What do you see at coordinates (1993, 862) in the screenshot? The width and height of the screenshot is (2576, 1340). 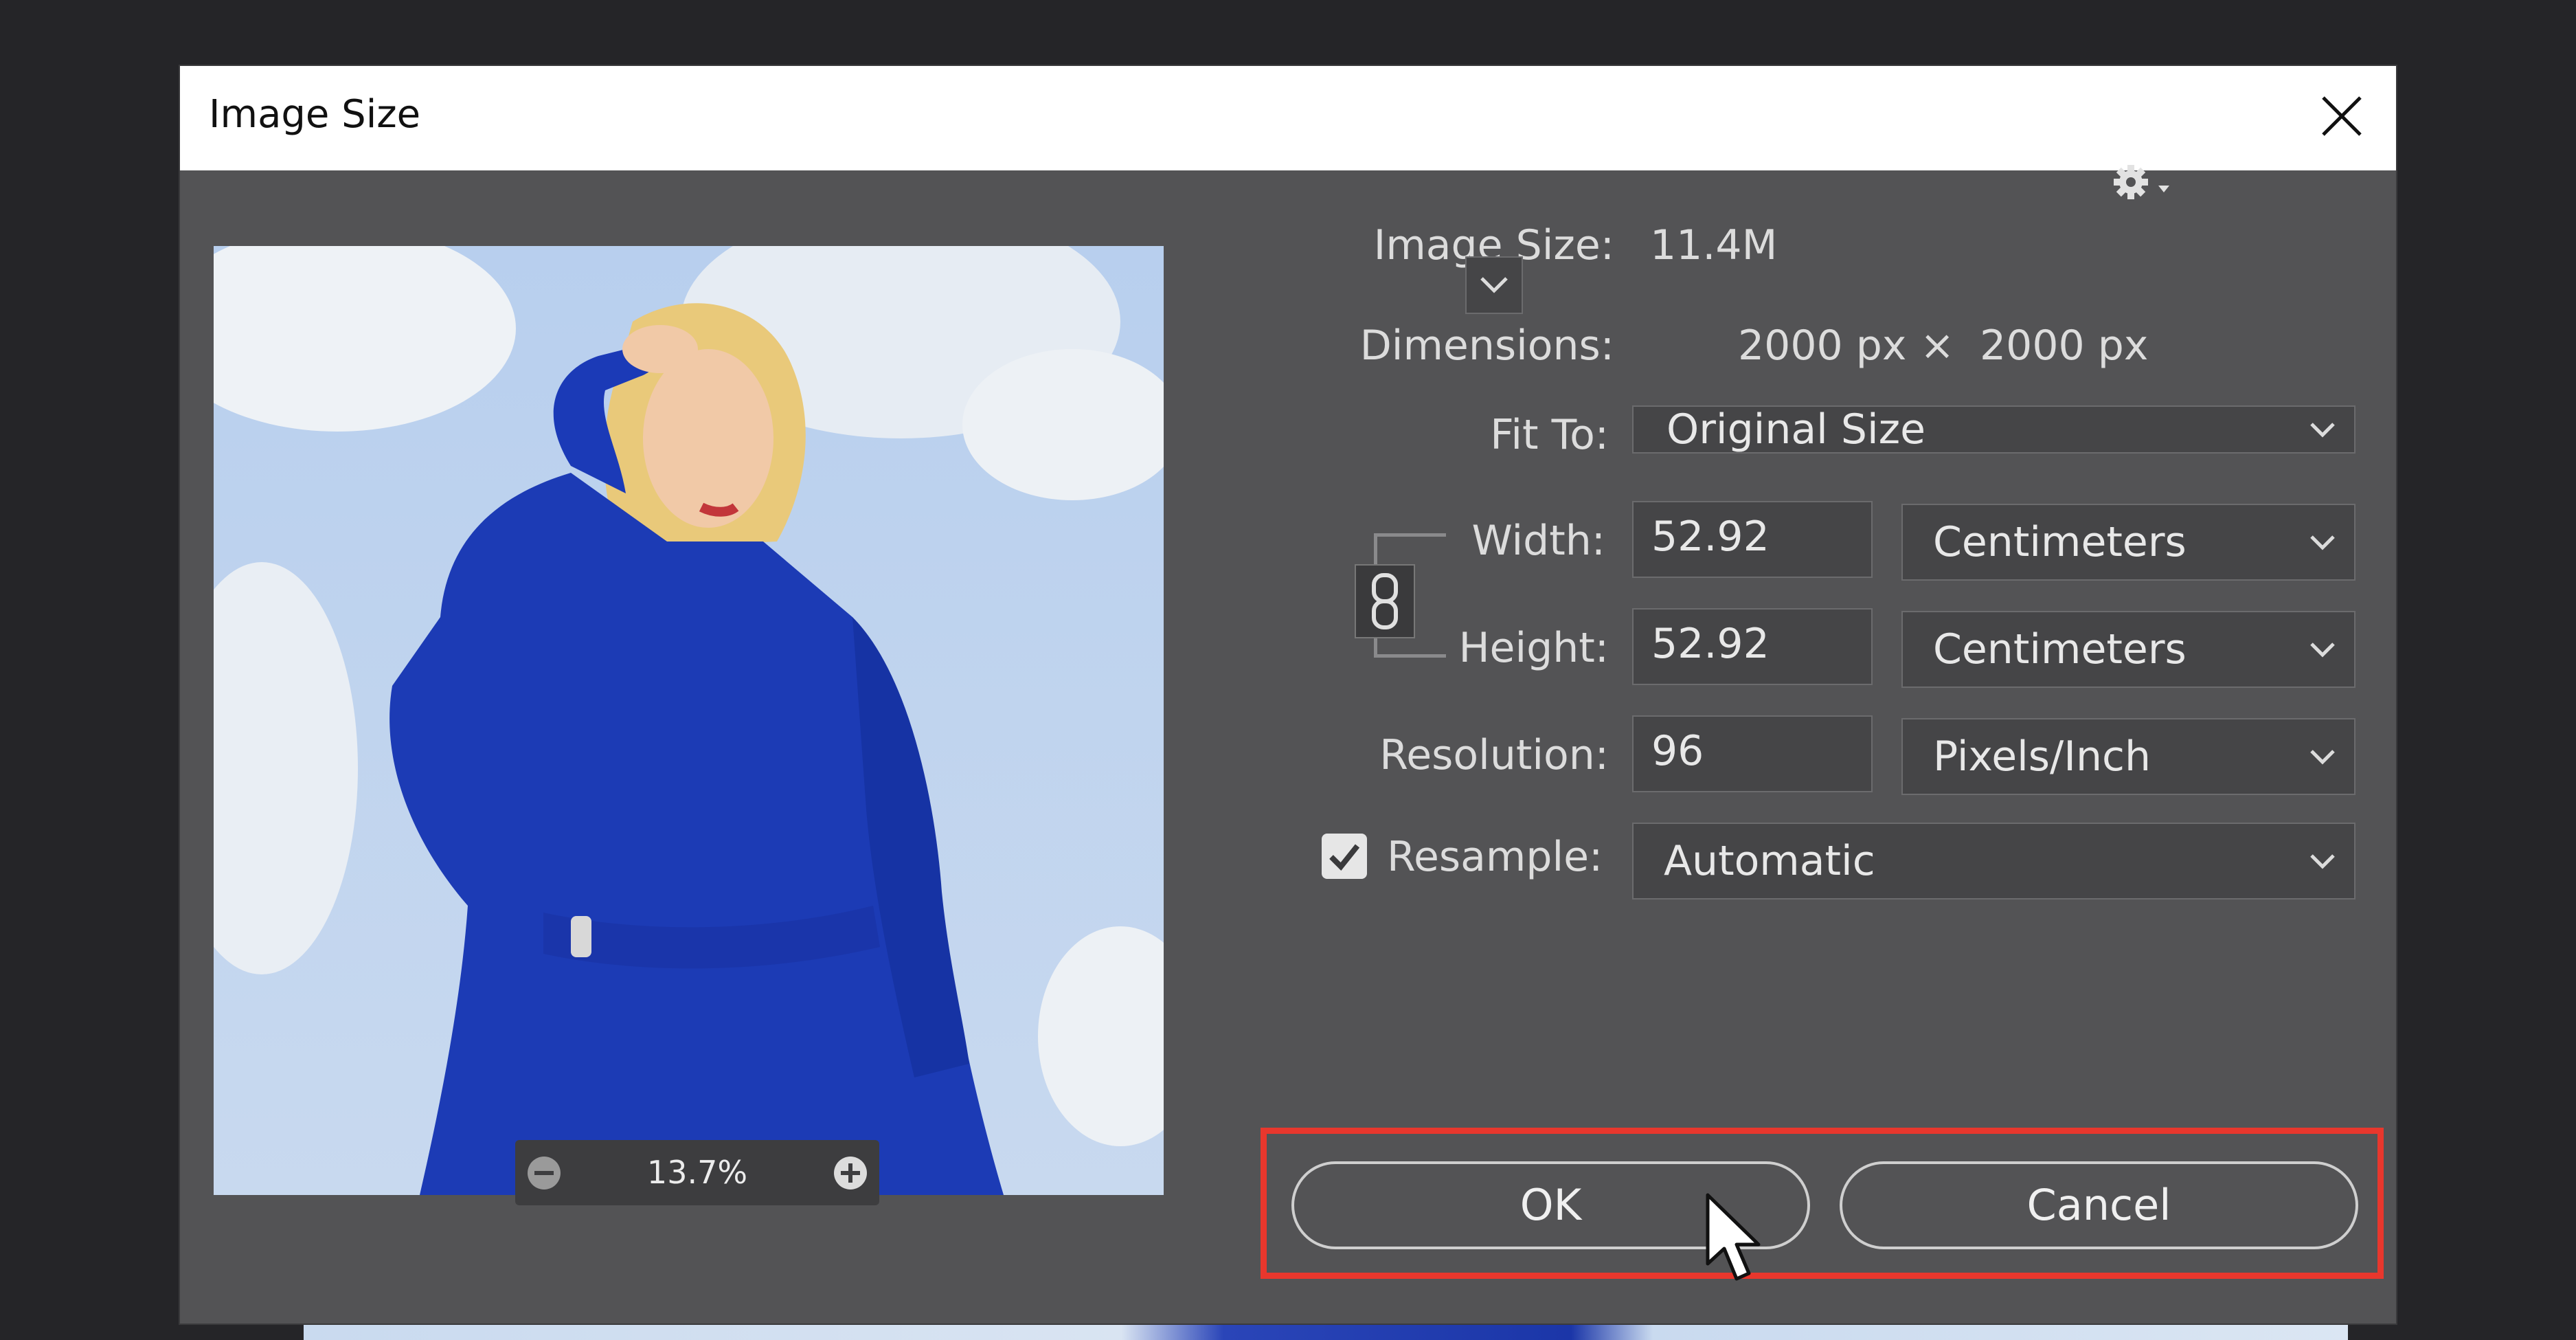 I see `resample-select: Automatic` at bounding box center [1993, 862].